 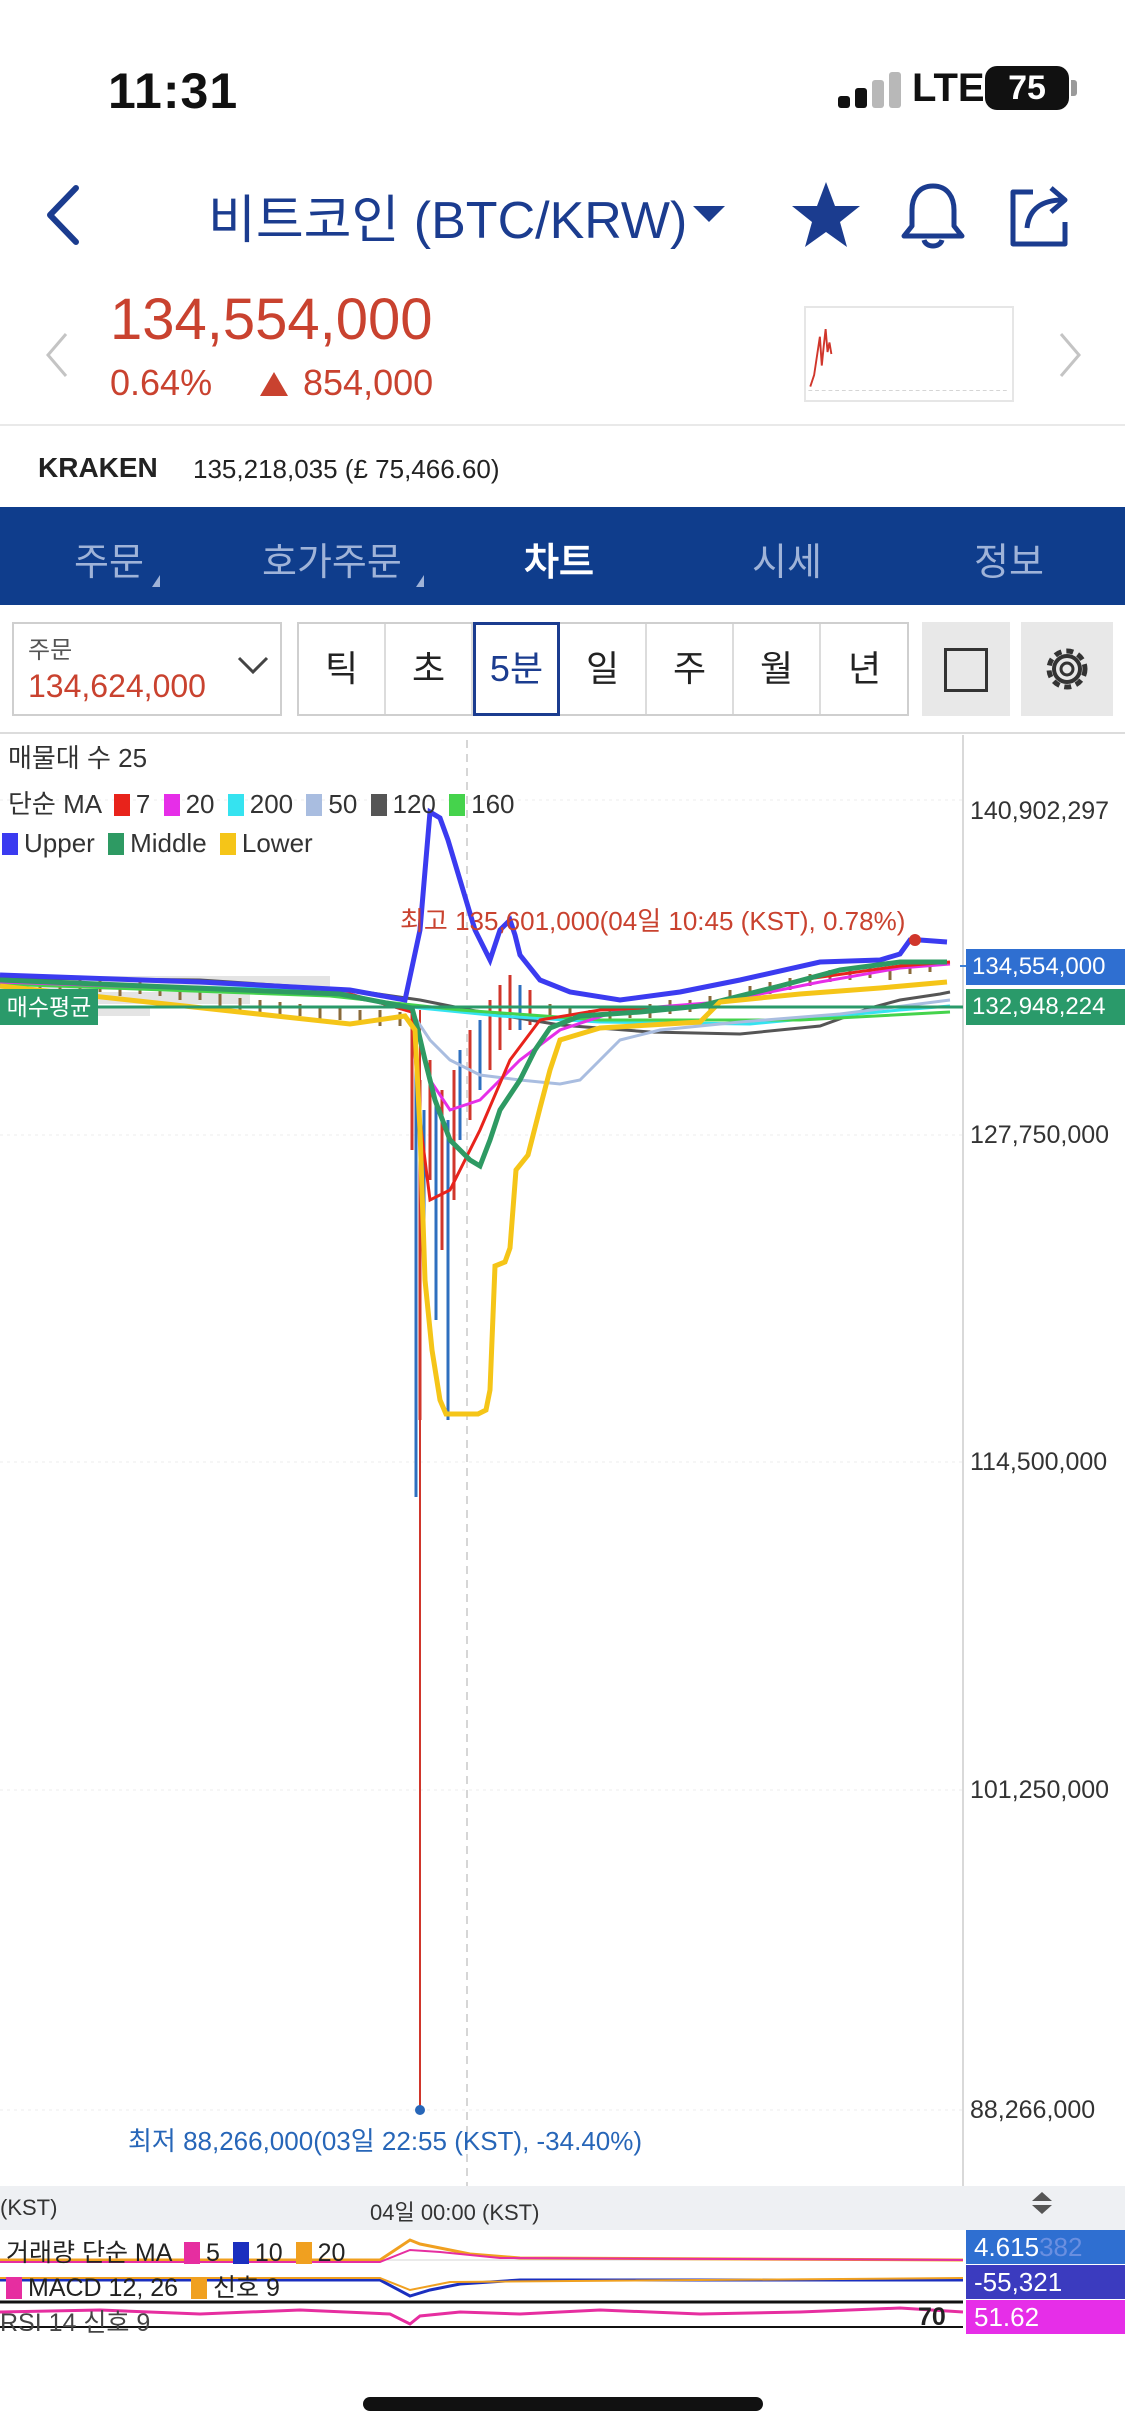 What do you see at coordinates (870, 90) in the screenshot?
I see `signal-icon` at bounding box center [870, 90].